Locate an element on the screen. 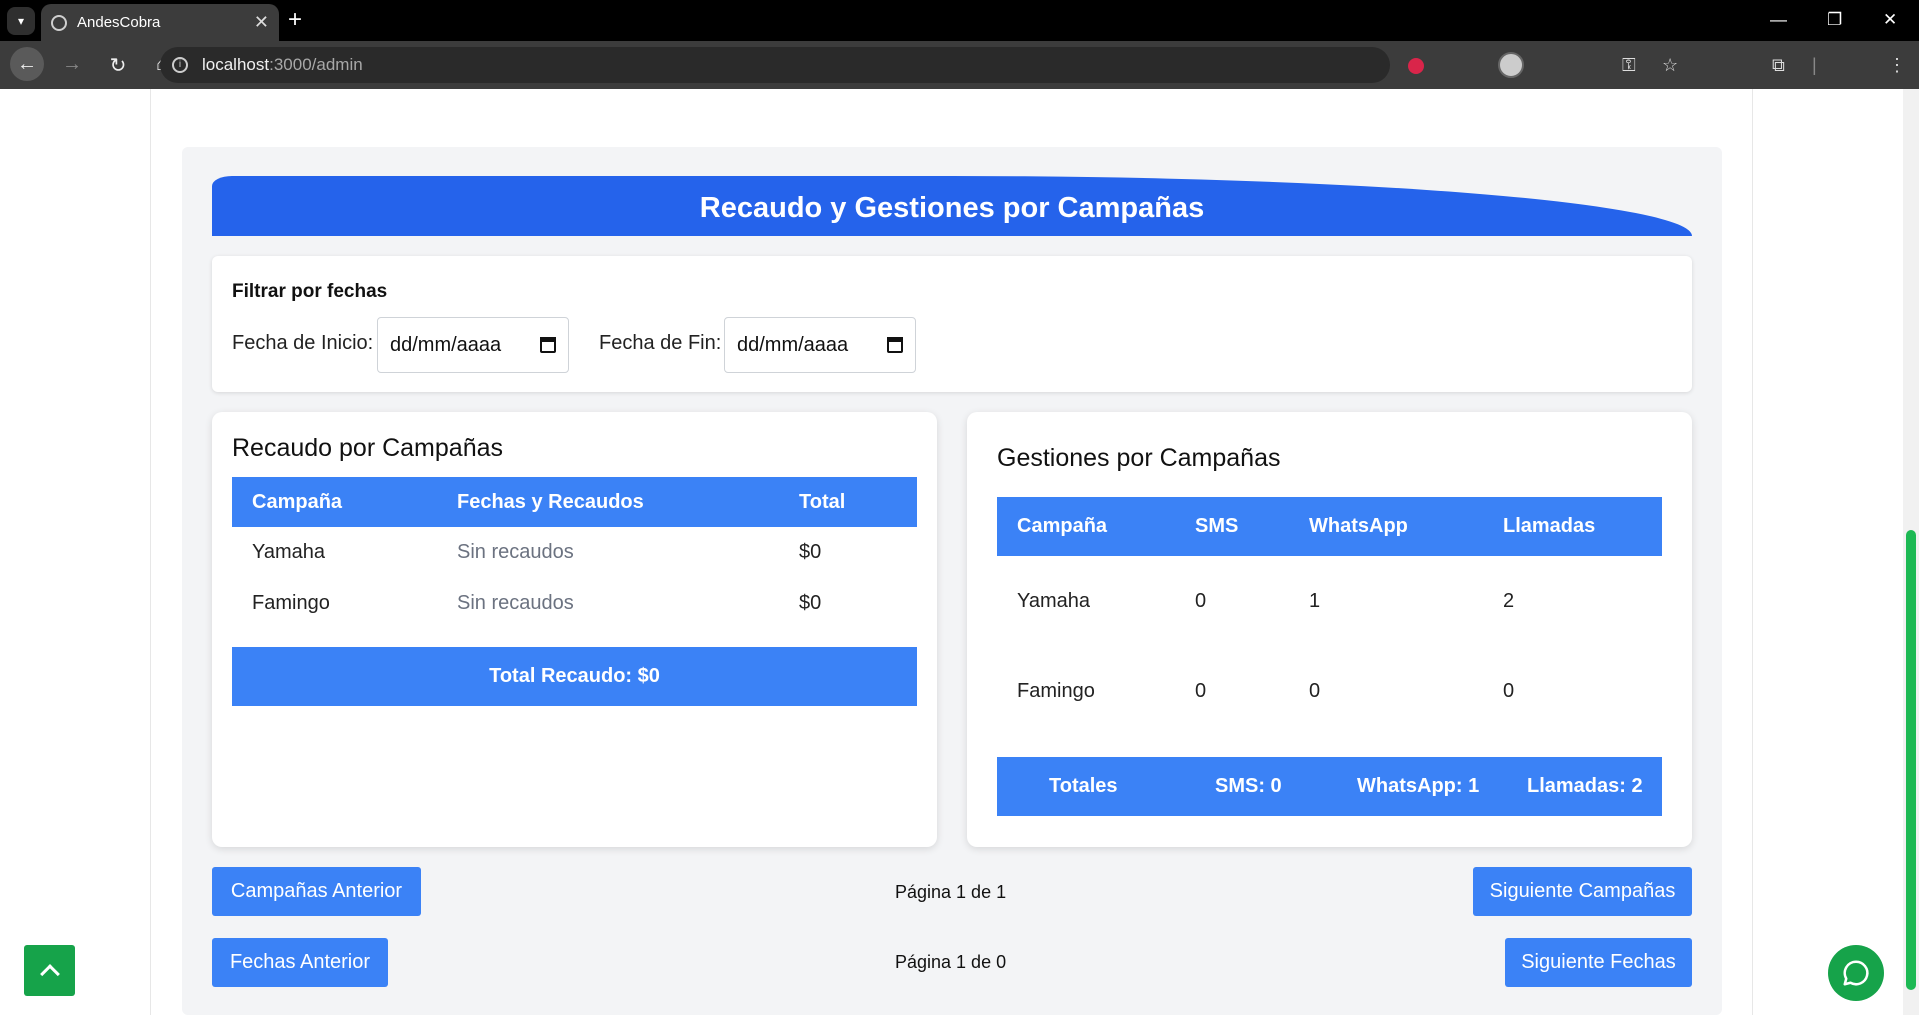 The image size is (1919, 1015). table-row: Yamaha Sin recaudos $0 is located at coordinates (574, 552).